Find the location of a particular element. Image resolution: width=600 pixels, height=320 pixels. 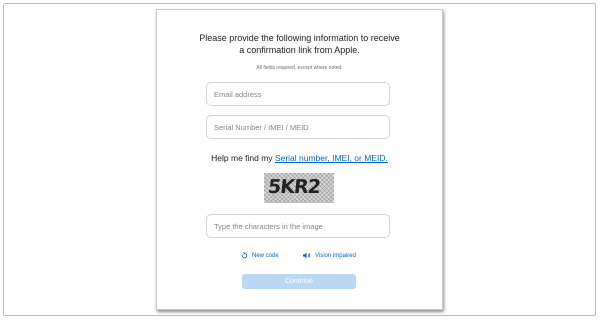

vision-impaired-button: Vision impaired is located at coordinates (329, 255).